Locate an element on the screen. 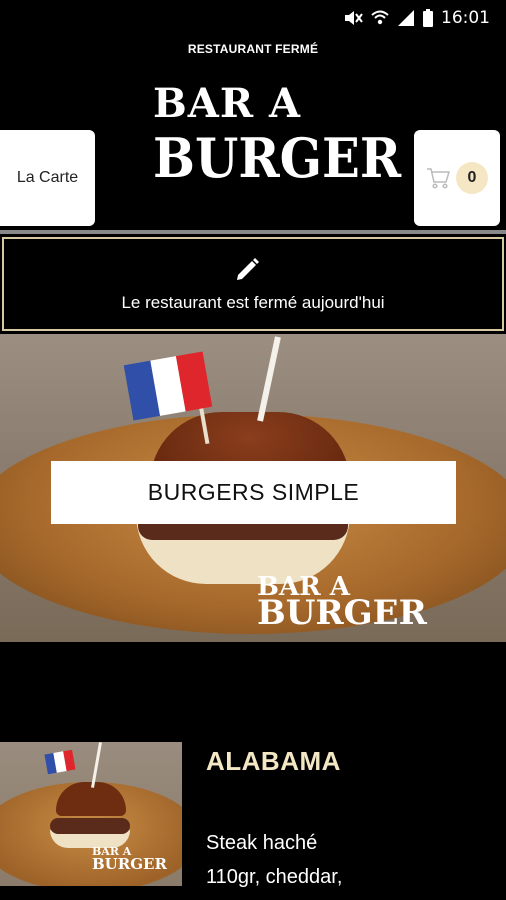 The width and height of the screenshot is (506, 900). pencil-icon is located at coordinates (248, 269).